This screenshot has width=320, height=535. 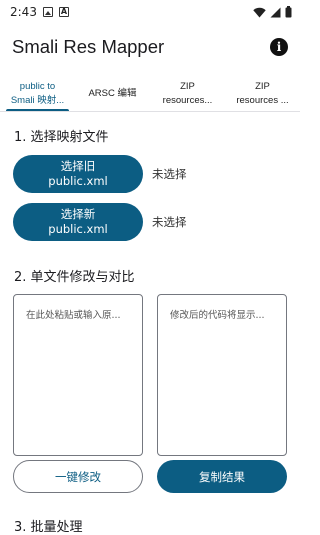 What do you see at coordinates (316, 290) in the screenshot?
I see `scrollbar` at bounding box center [316, 290].